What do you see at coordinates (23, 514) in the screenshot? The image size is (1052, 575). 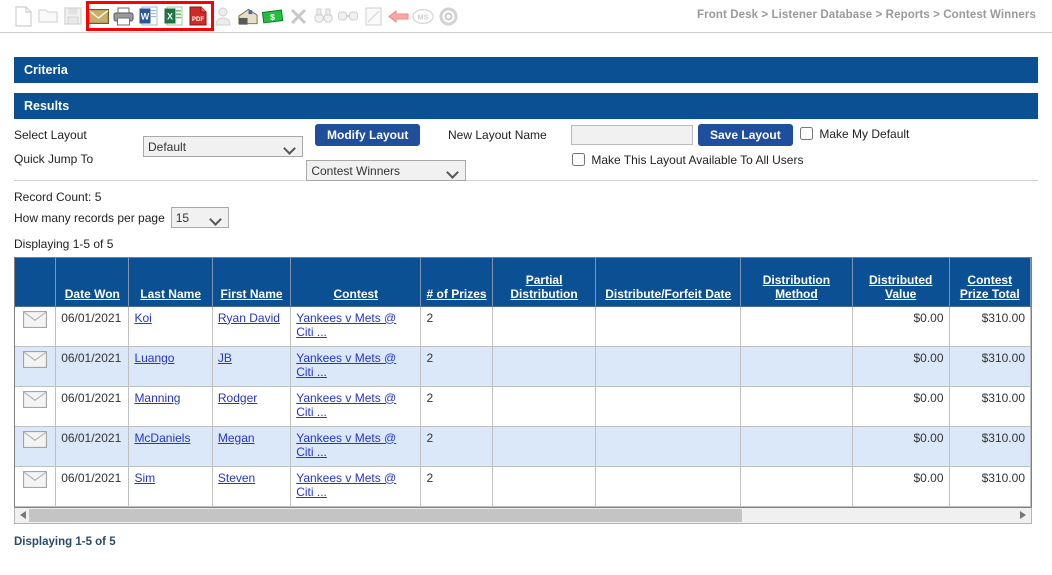 I see `scroll-left-arrow-icon` at bounding box center [23, 514].